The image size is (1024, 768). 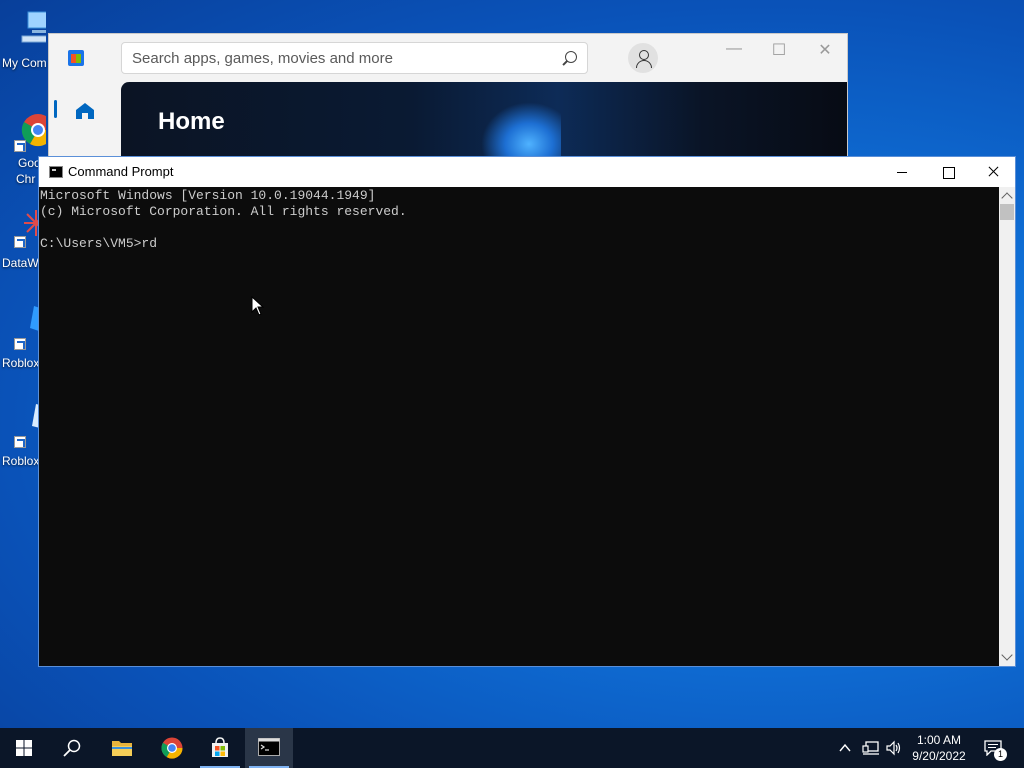 What do you see at coordinates (993, 172) in the screenshot?
I see `close-button` at bounding box center [993, 172].